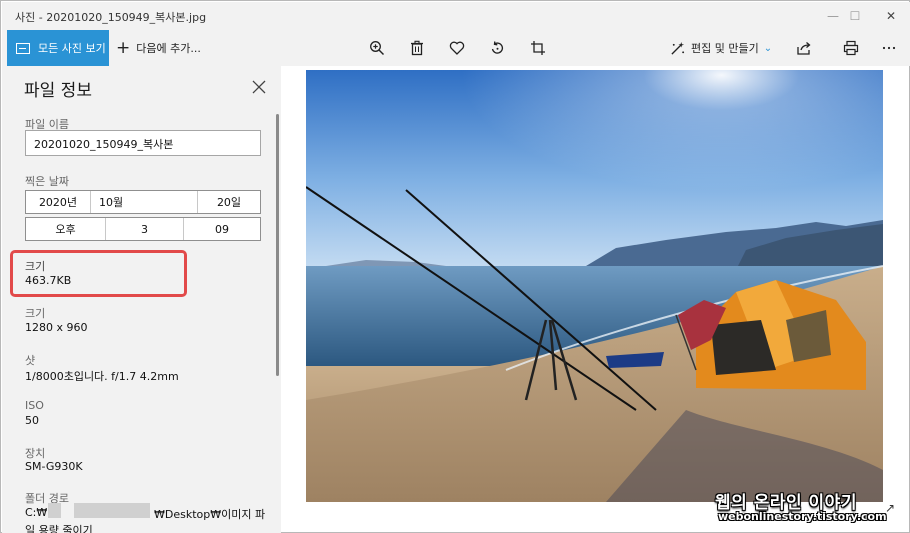  I want to click on shot-value: 1/8000초입니다. f/1.7 4.2mm, so click(102, 376).